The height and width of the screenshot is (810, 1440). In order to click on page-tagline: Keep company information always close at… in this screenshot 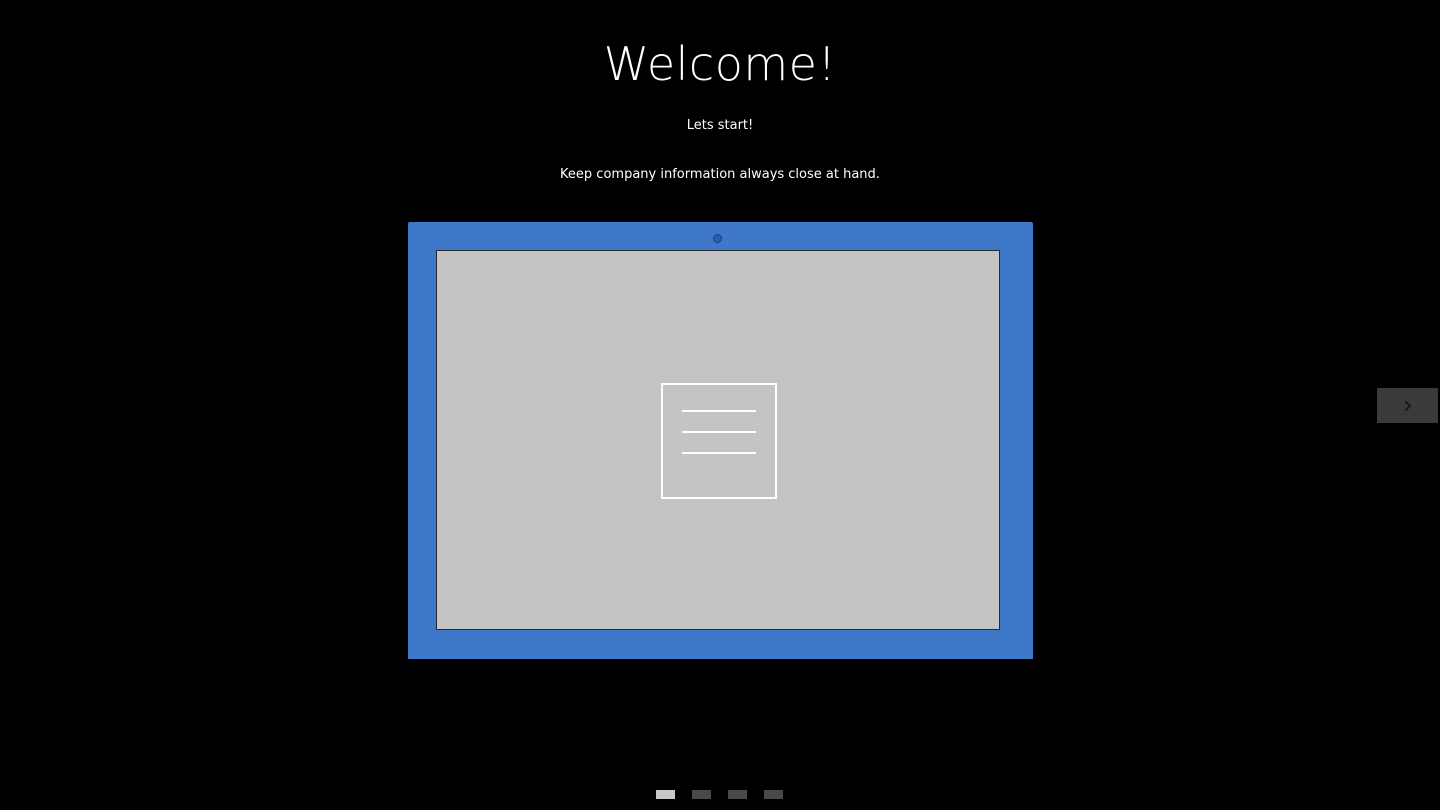, I will do `click(720, 174)`.